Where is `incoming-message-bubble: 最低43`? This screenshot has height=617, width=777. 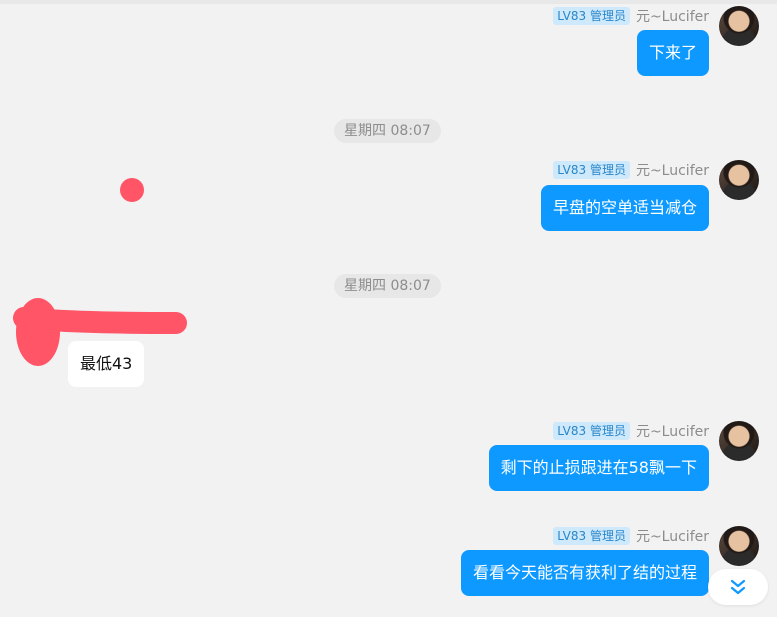
incoming-message-bubble: 最低43 is located at coordinates (106, 364).